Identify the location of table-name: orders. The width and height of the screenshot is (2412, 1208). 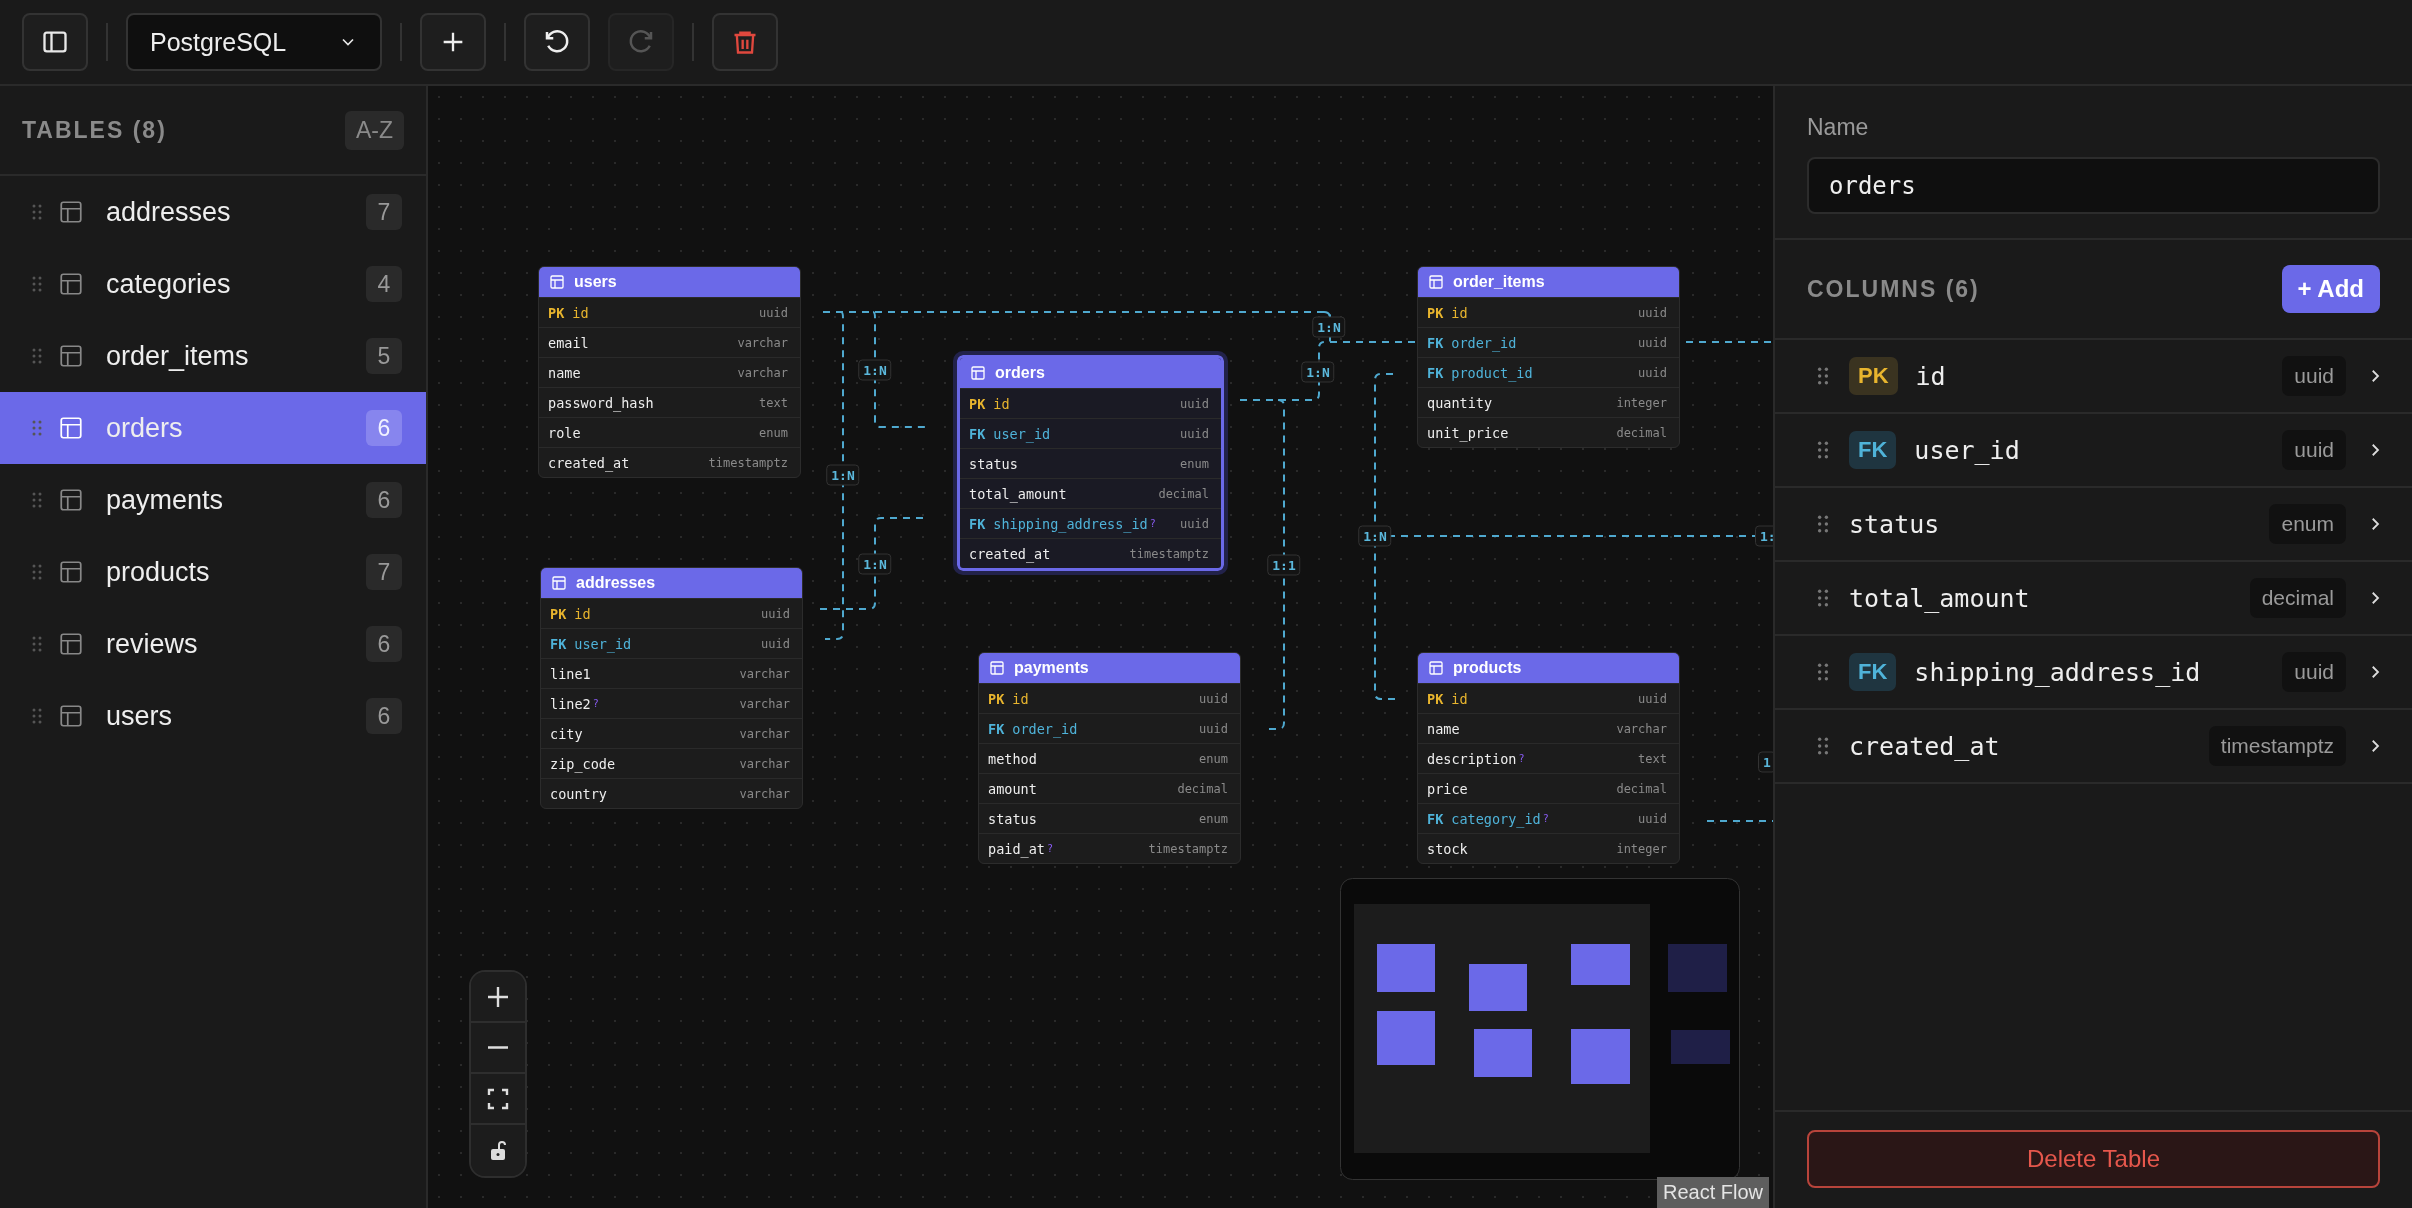
(145, 428).